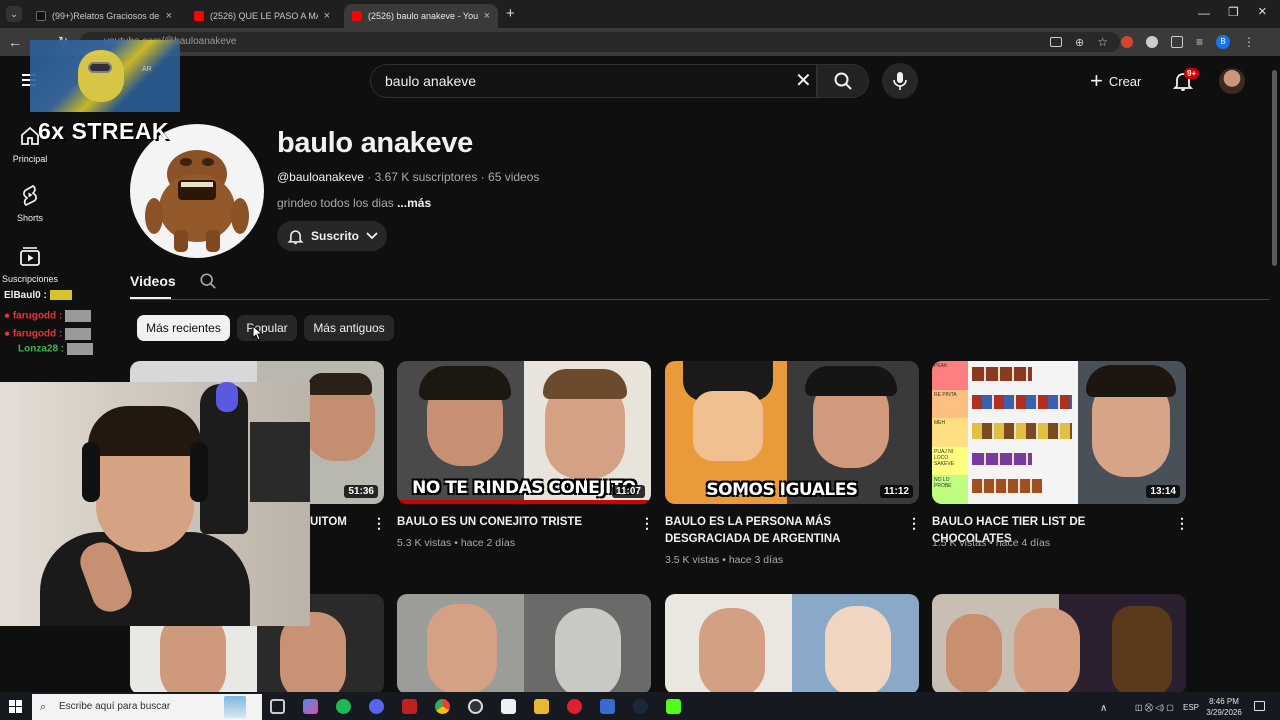 The width and height of the screenshot is (1280, 720). I want to click on zoom-icon: ⊕, so click(1079, 42).